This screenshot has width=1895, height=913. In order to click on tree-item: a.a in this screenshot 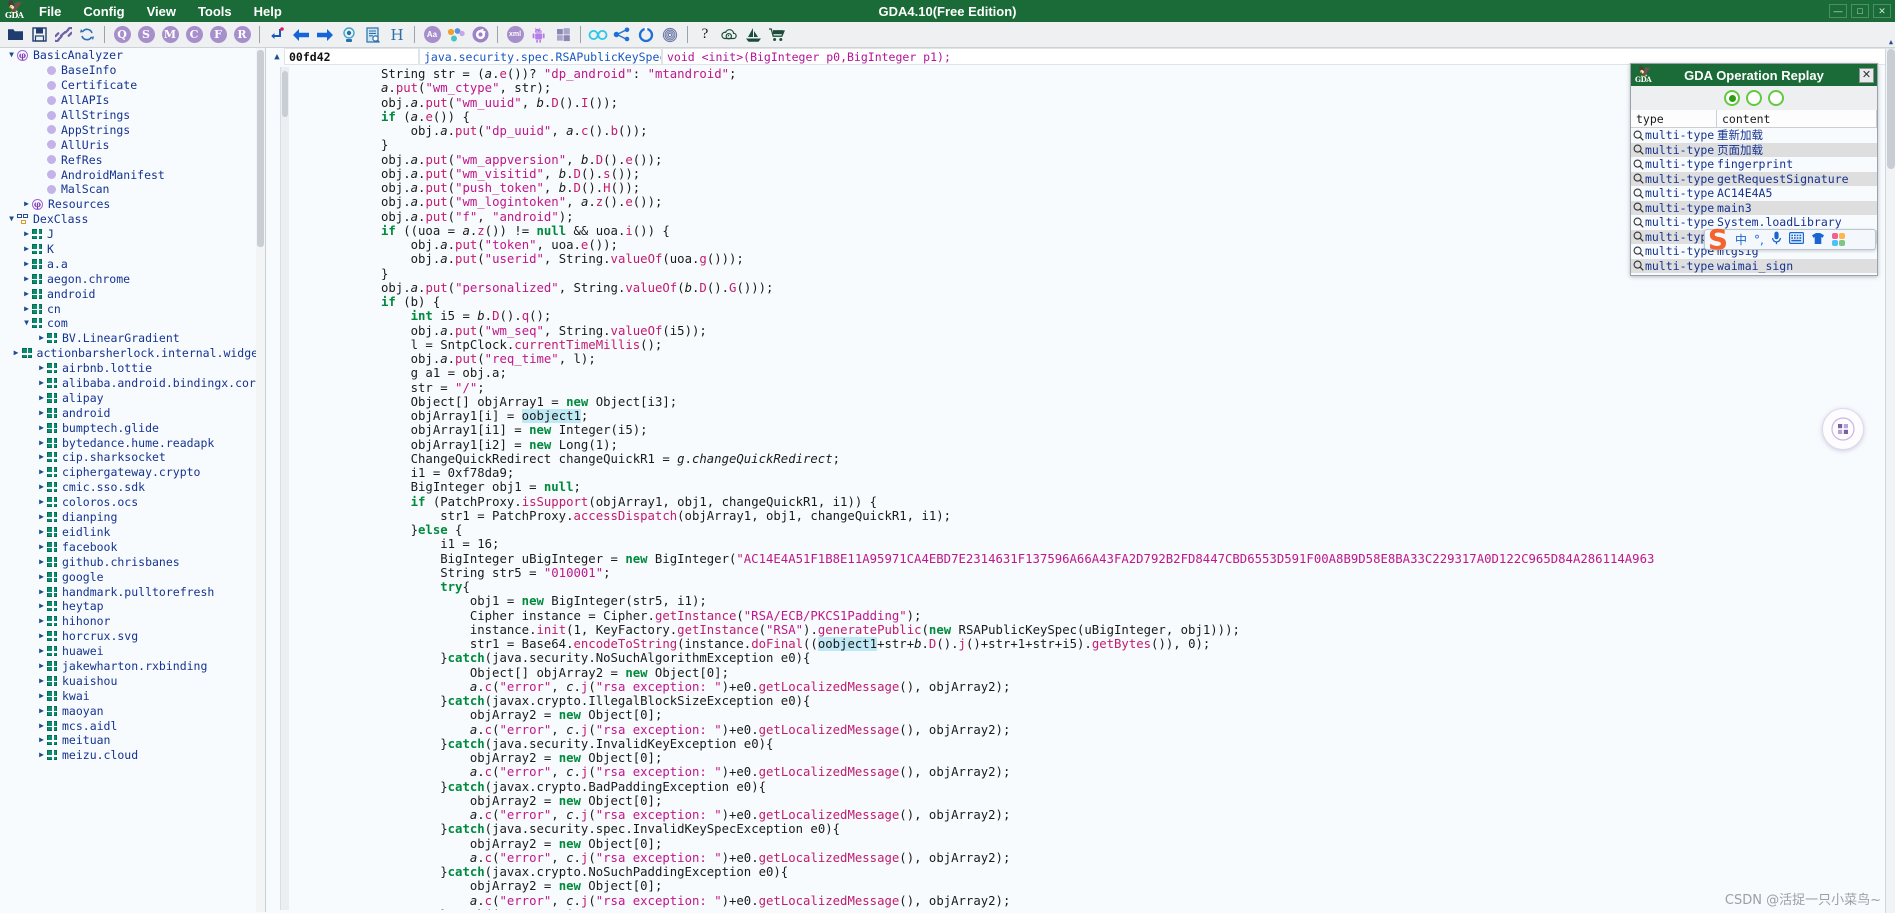, I will do `click(132, 263)`.